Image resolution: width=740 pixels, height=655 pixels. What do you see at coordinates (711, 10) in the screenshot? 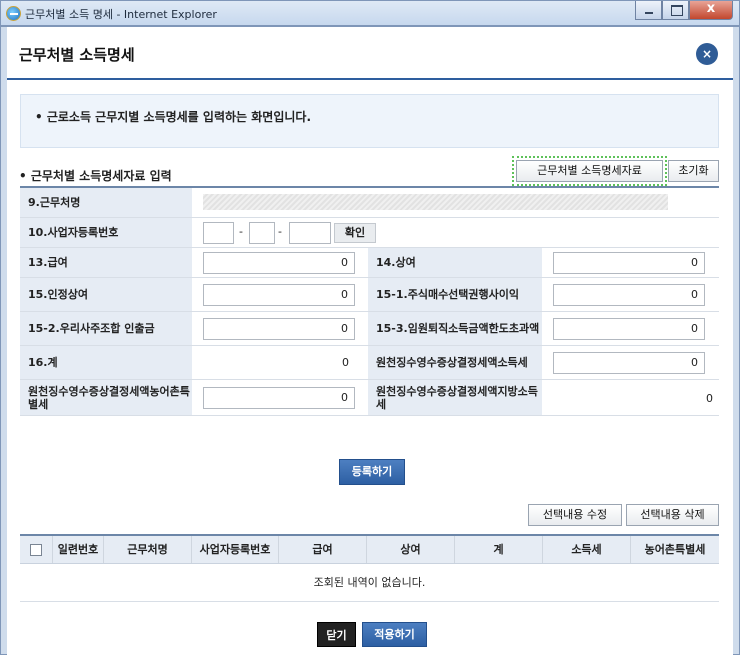
I see `window-close-button` at bounding box center [711, 10].